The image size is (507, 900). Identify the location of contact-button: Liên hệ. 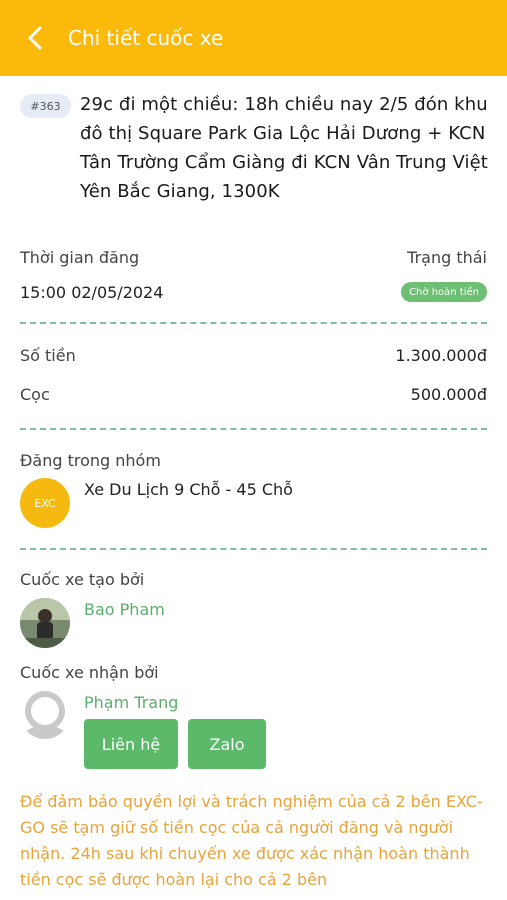
(131, 744).